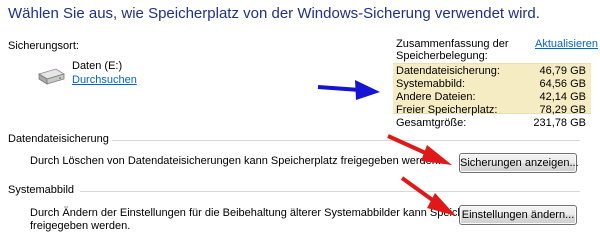 The image size is (600, 250). What do you see at coordinates (491, 84) in the screenshot?
I see `summary-row-system-image: Systemabbild: 64,56 GB` at bounding box center [491, 84].